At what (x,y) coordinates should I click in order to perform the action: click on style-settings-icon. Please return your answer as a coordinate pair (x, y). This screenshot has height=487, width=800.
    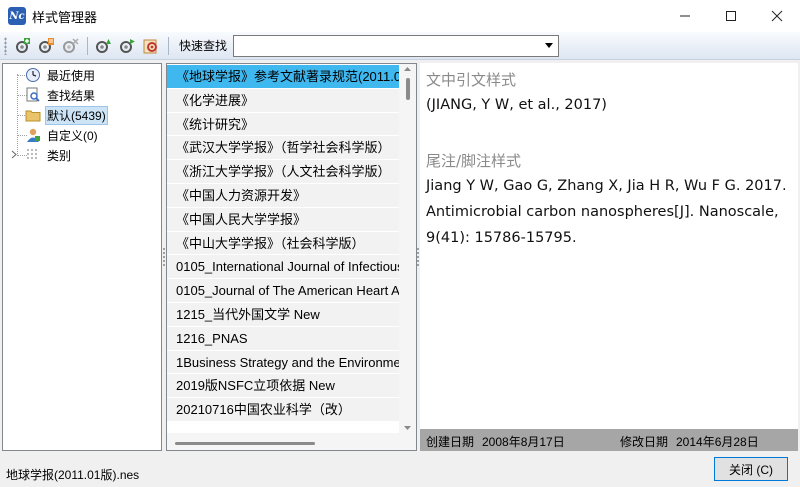
    Looking at the image, I should click on (150, 46).